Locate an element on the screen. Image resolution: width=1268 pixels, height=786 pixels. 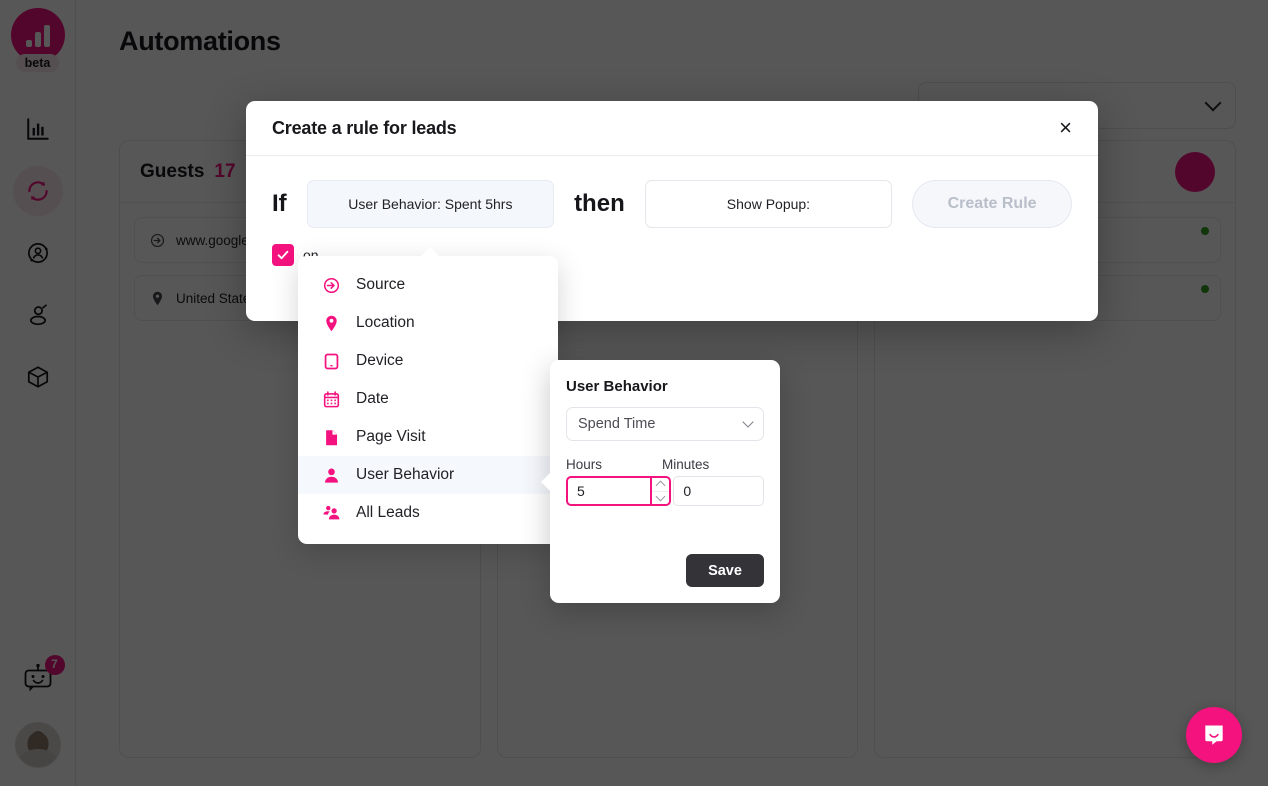
person-icon is located at coordinates (331, 475).